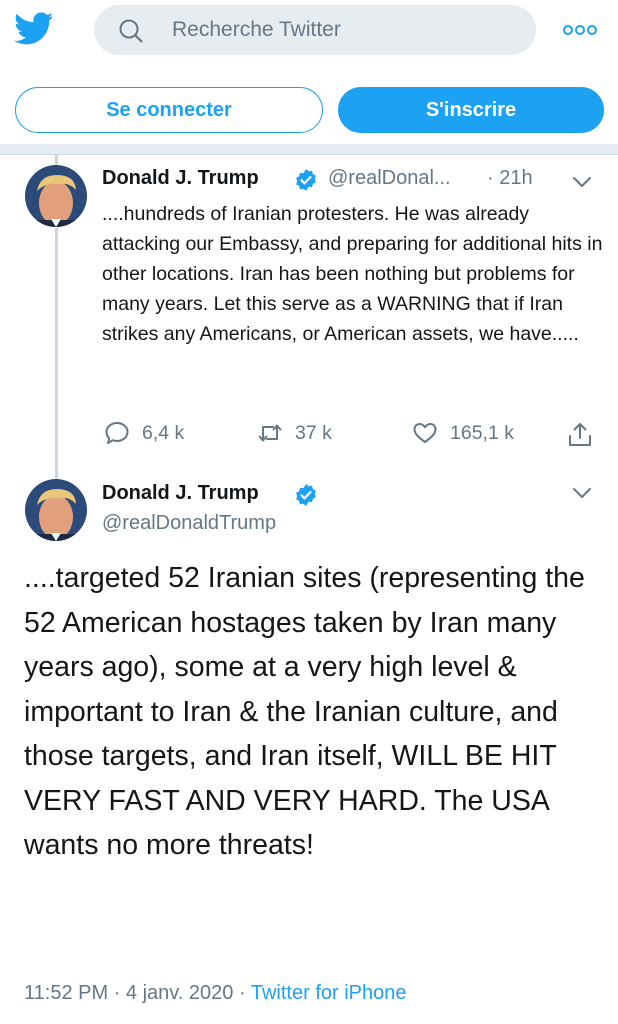 This screenshot has height=1024, width=618. I want to click on tweet-time: · 21h, so click(510, 178).